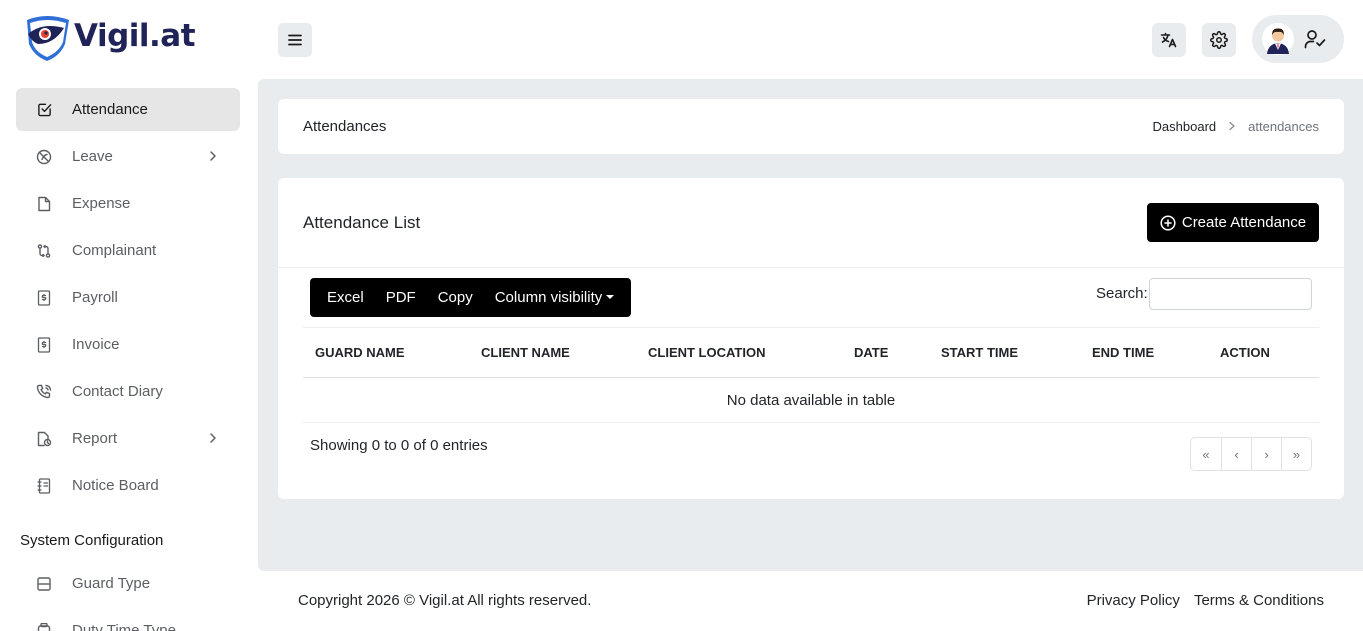 This screenshot has height=631, width=1363. What do you see at coordinates (92, 540) in the screenshot?
I see `sidebar-section-title: System Configuration` at bounding box center [92, 540].